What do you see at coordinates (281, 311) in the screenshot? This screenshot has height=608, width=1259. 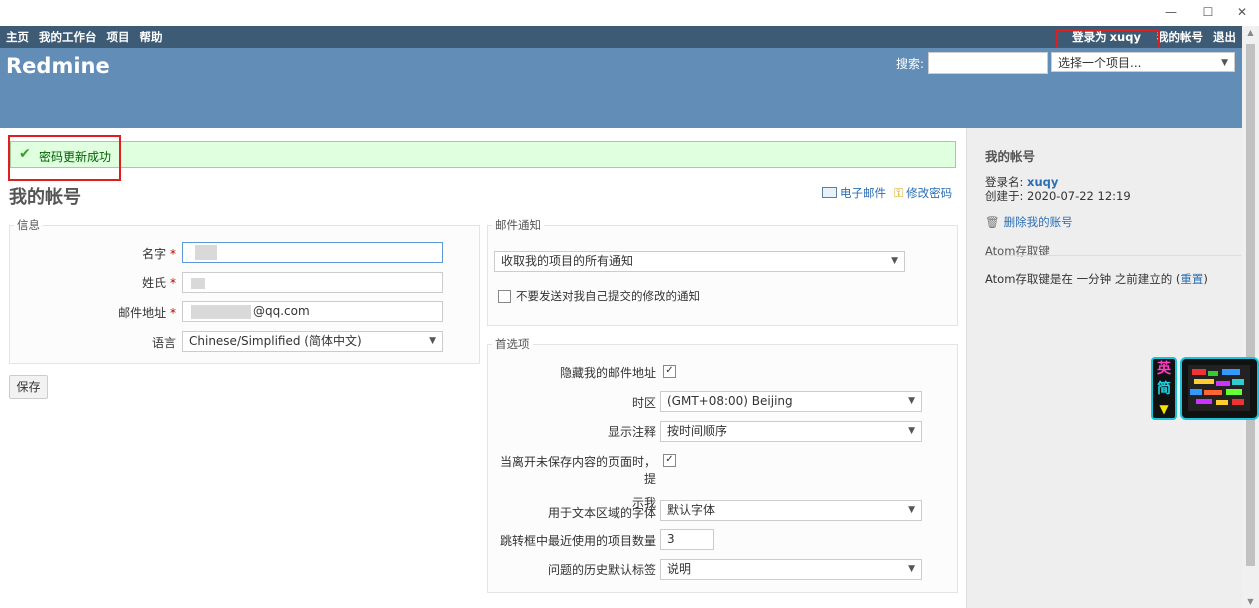 I see `mail-value: @qq.com` at bounding box center [281, 311].